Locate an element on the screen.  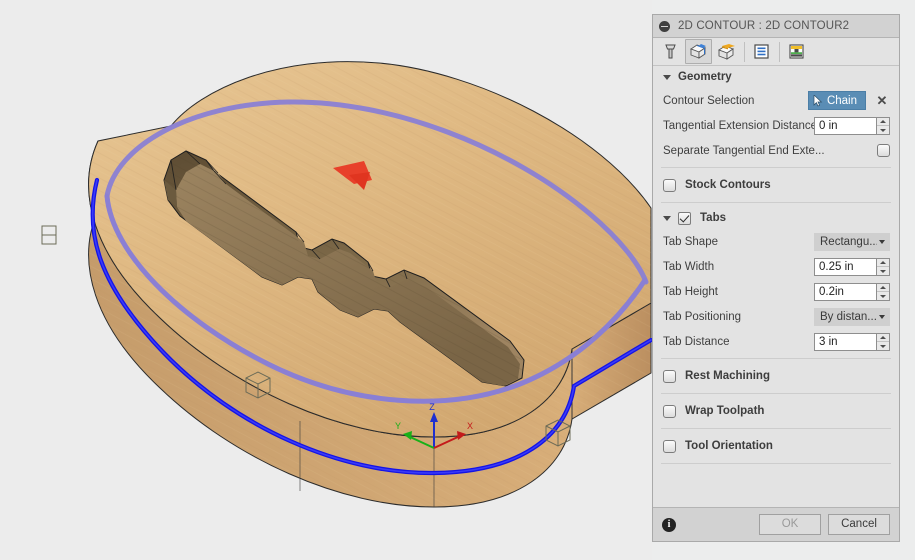
tab-heights is located at coordinates (726, 51).